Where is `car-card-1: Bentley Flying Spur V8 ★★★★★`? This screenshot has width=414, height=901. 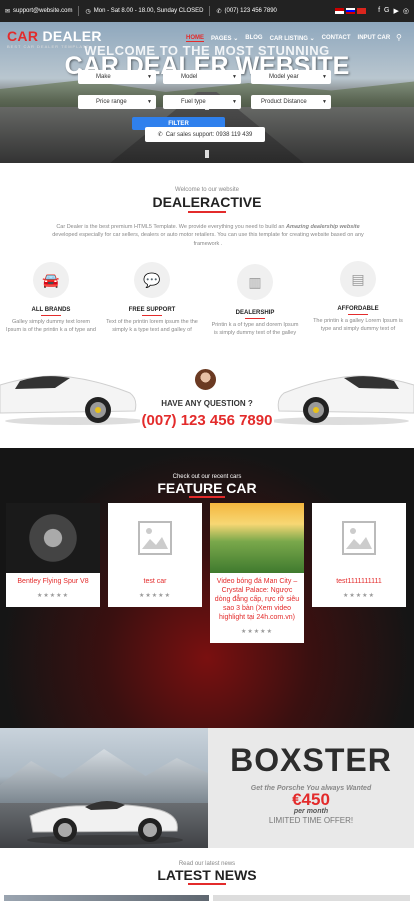 car-card-1: Bentley Flying Spur V8 ★★★★★ is located at coordinates (53, 555).